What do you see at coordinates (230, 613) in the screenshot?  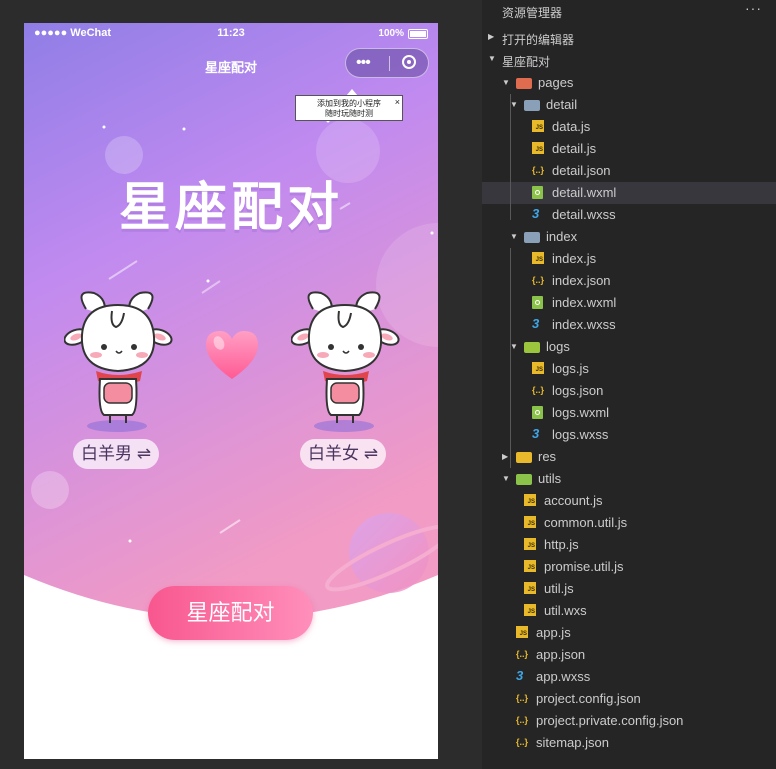 I see `match-button: 星座配对` at bounding box center [230, 613].